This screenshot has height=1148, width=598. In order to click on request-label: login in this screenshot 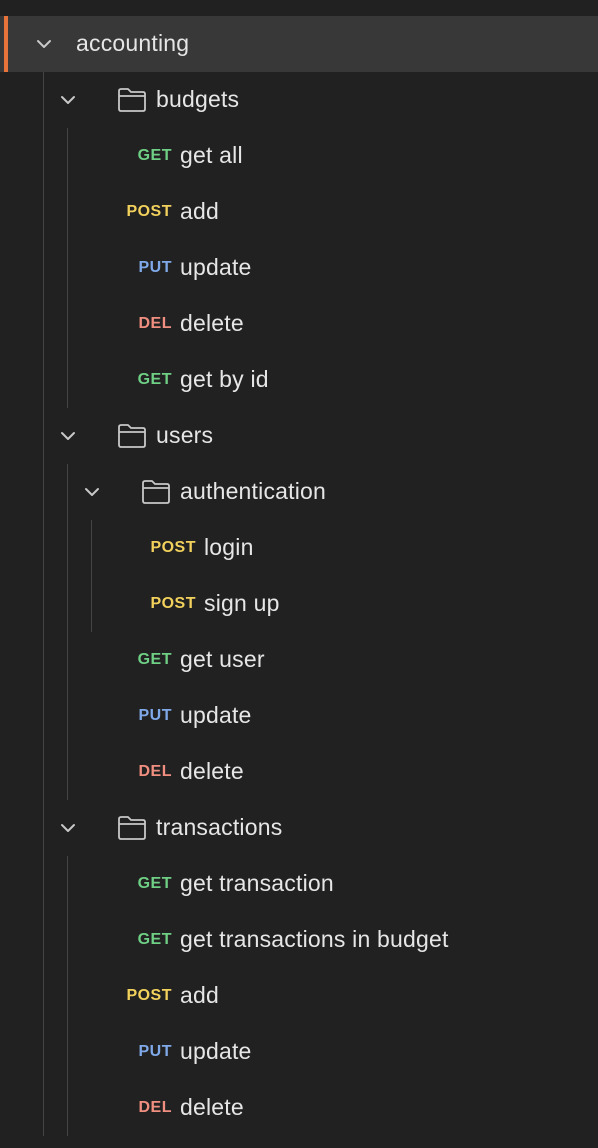, I will do `click(229, 547)`.